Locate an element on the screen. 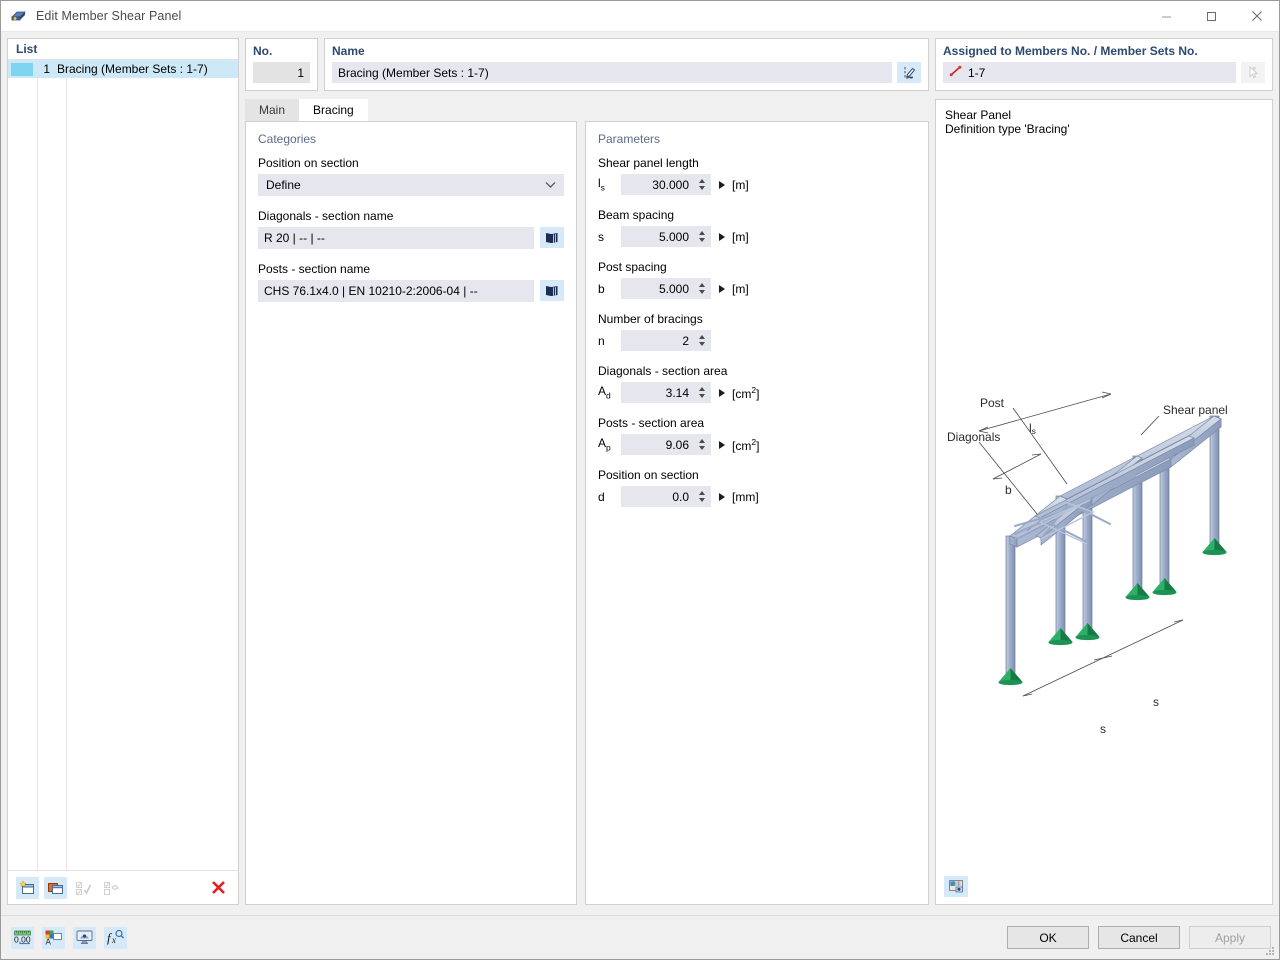 The width and height of the screenshot is (1280, 960). list-item: 1 Bracing (Member Sets : 1-7) is located at coordinates (123, 69).